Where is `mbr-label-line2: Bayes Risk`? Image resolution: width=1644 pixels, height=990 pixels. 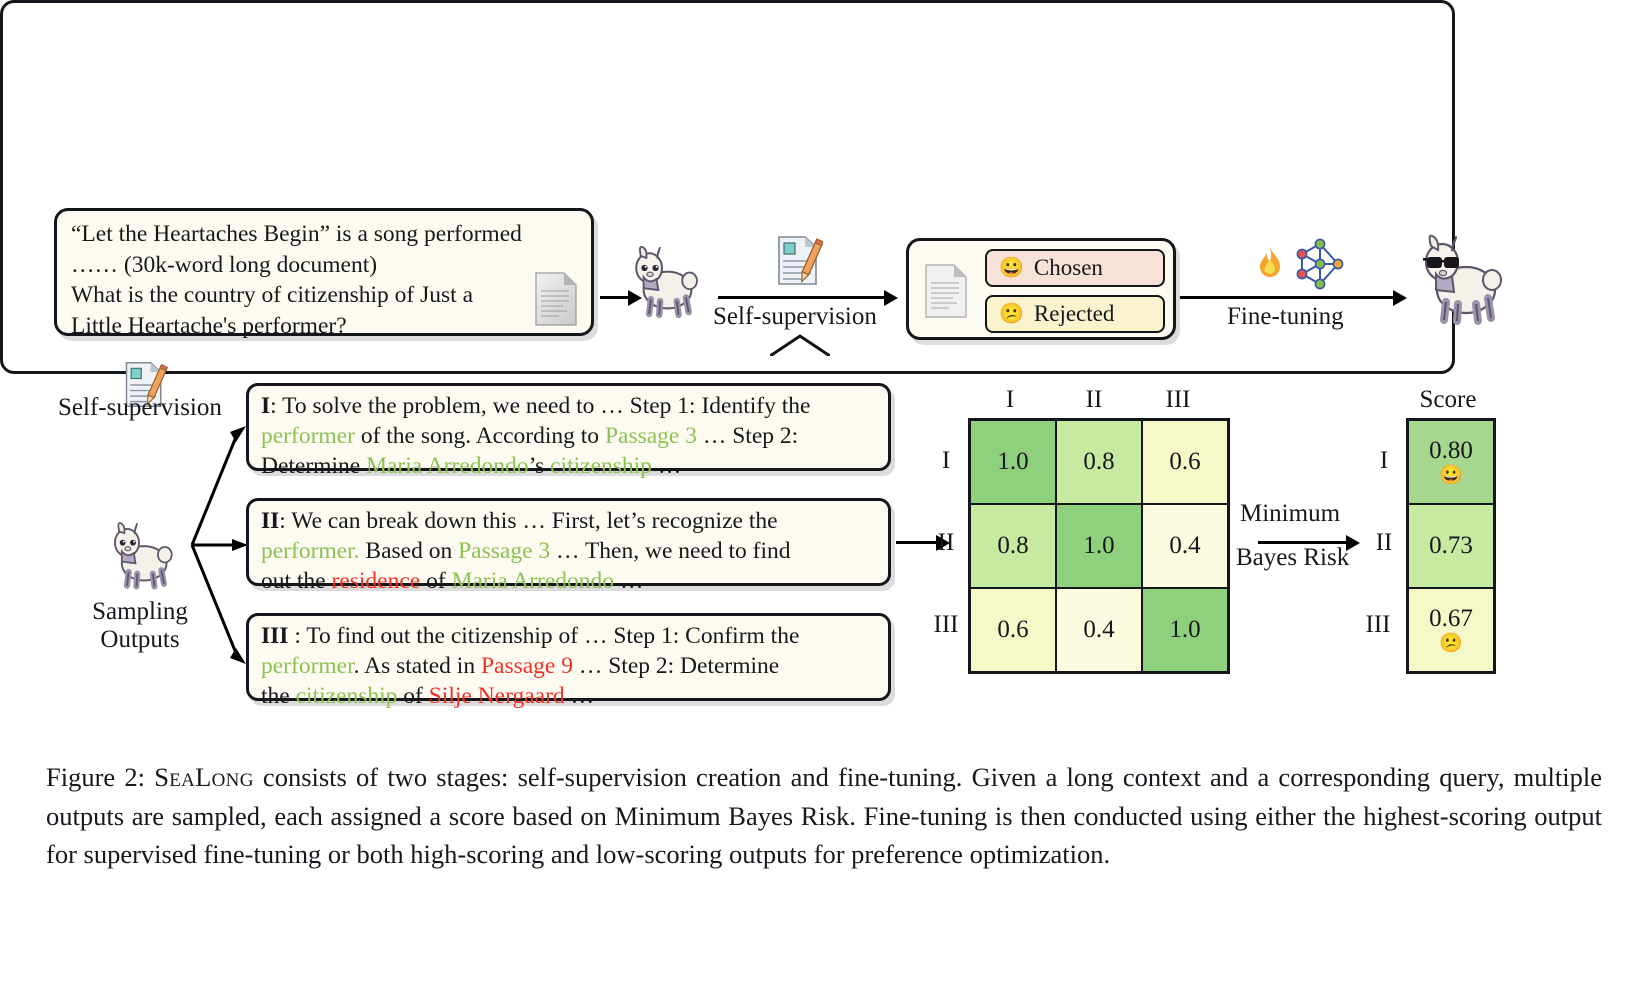 mbr-label-line2: Bayes Risk is located at coordinates (1293, 557).